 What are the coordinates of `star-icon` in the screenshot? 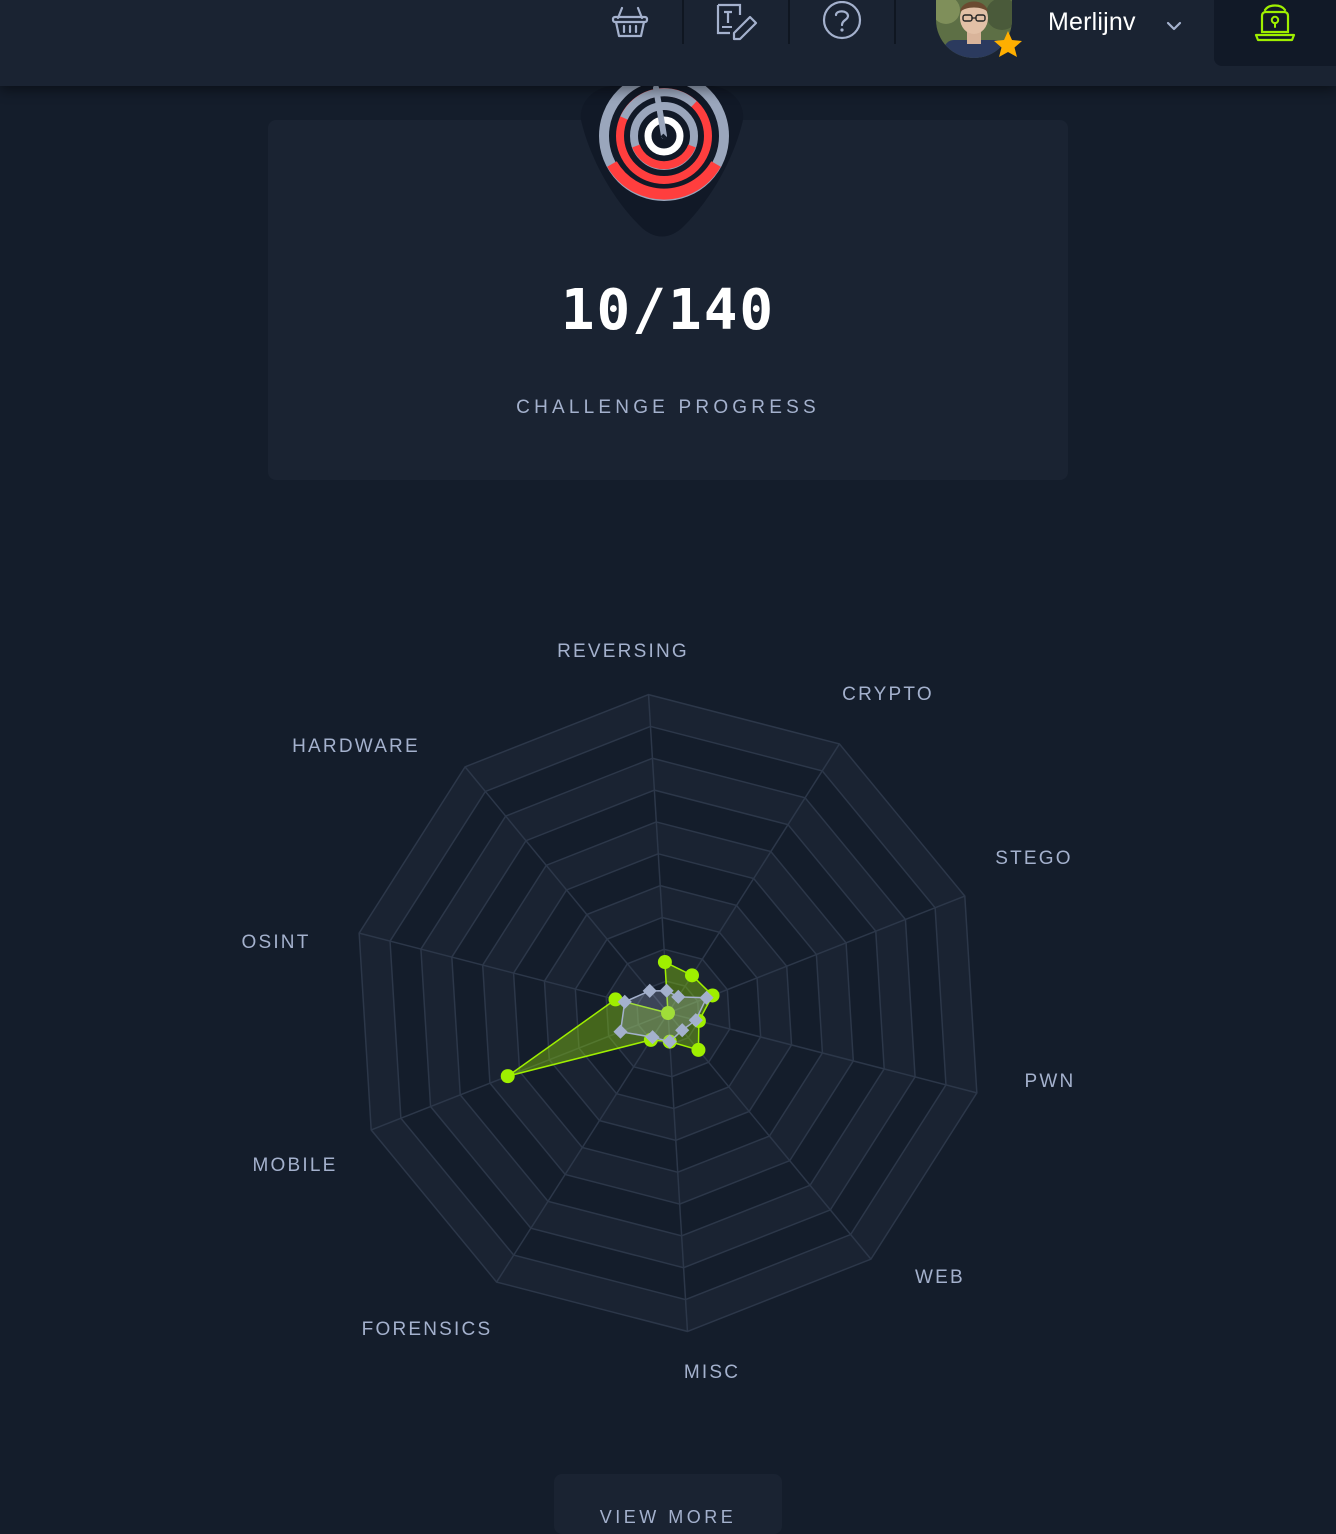 It's located at (1008, 44).